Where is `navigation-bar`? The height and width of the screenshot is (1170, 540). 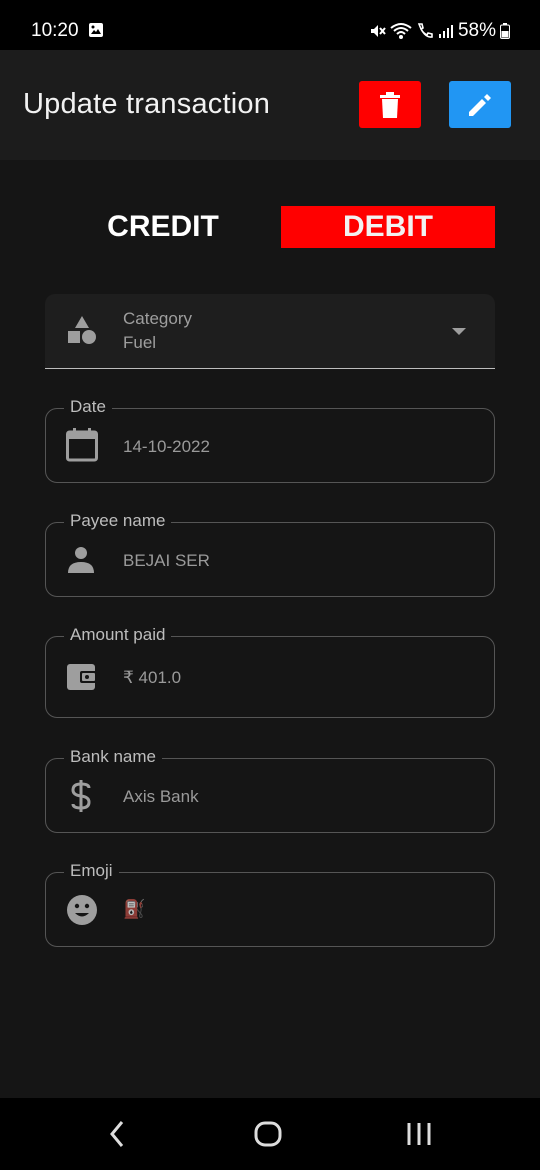
navigation-bar is located at coordinates (270, 1134).